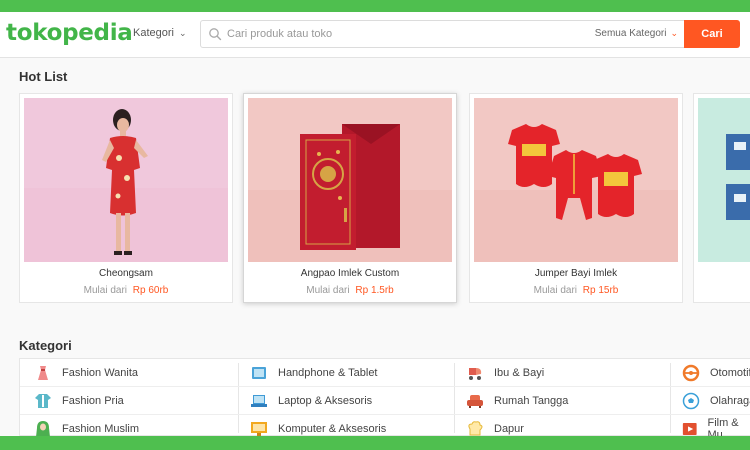 The image size is (750, 450). What do you see at coordinates (519, 373) in the screenshot?
I see `kategori-item-label: Ibu & Bayi` at bounding box center [519, 373].